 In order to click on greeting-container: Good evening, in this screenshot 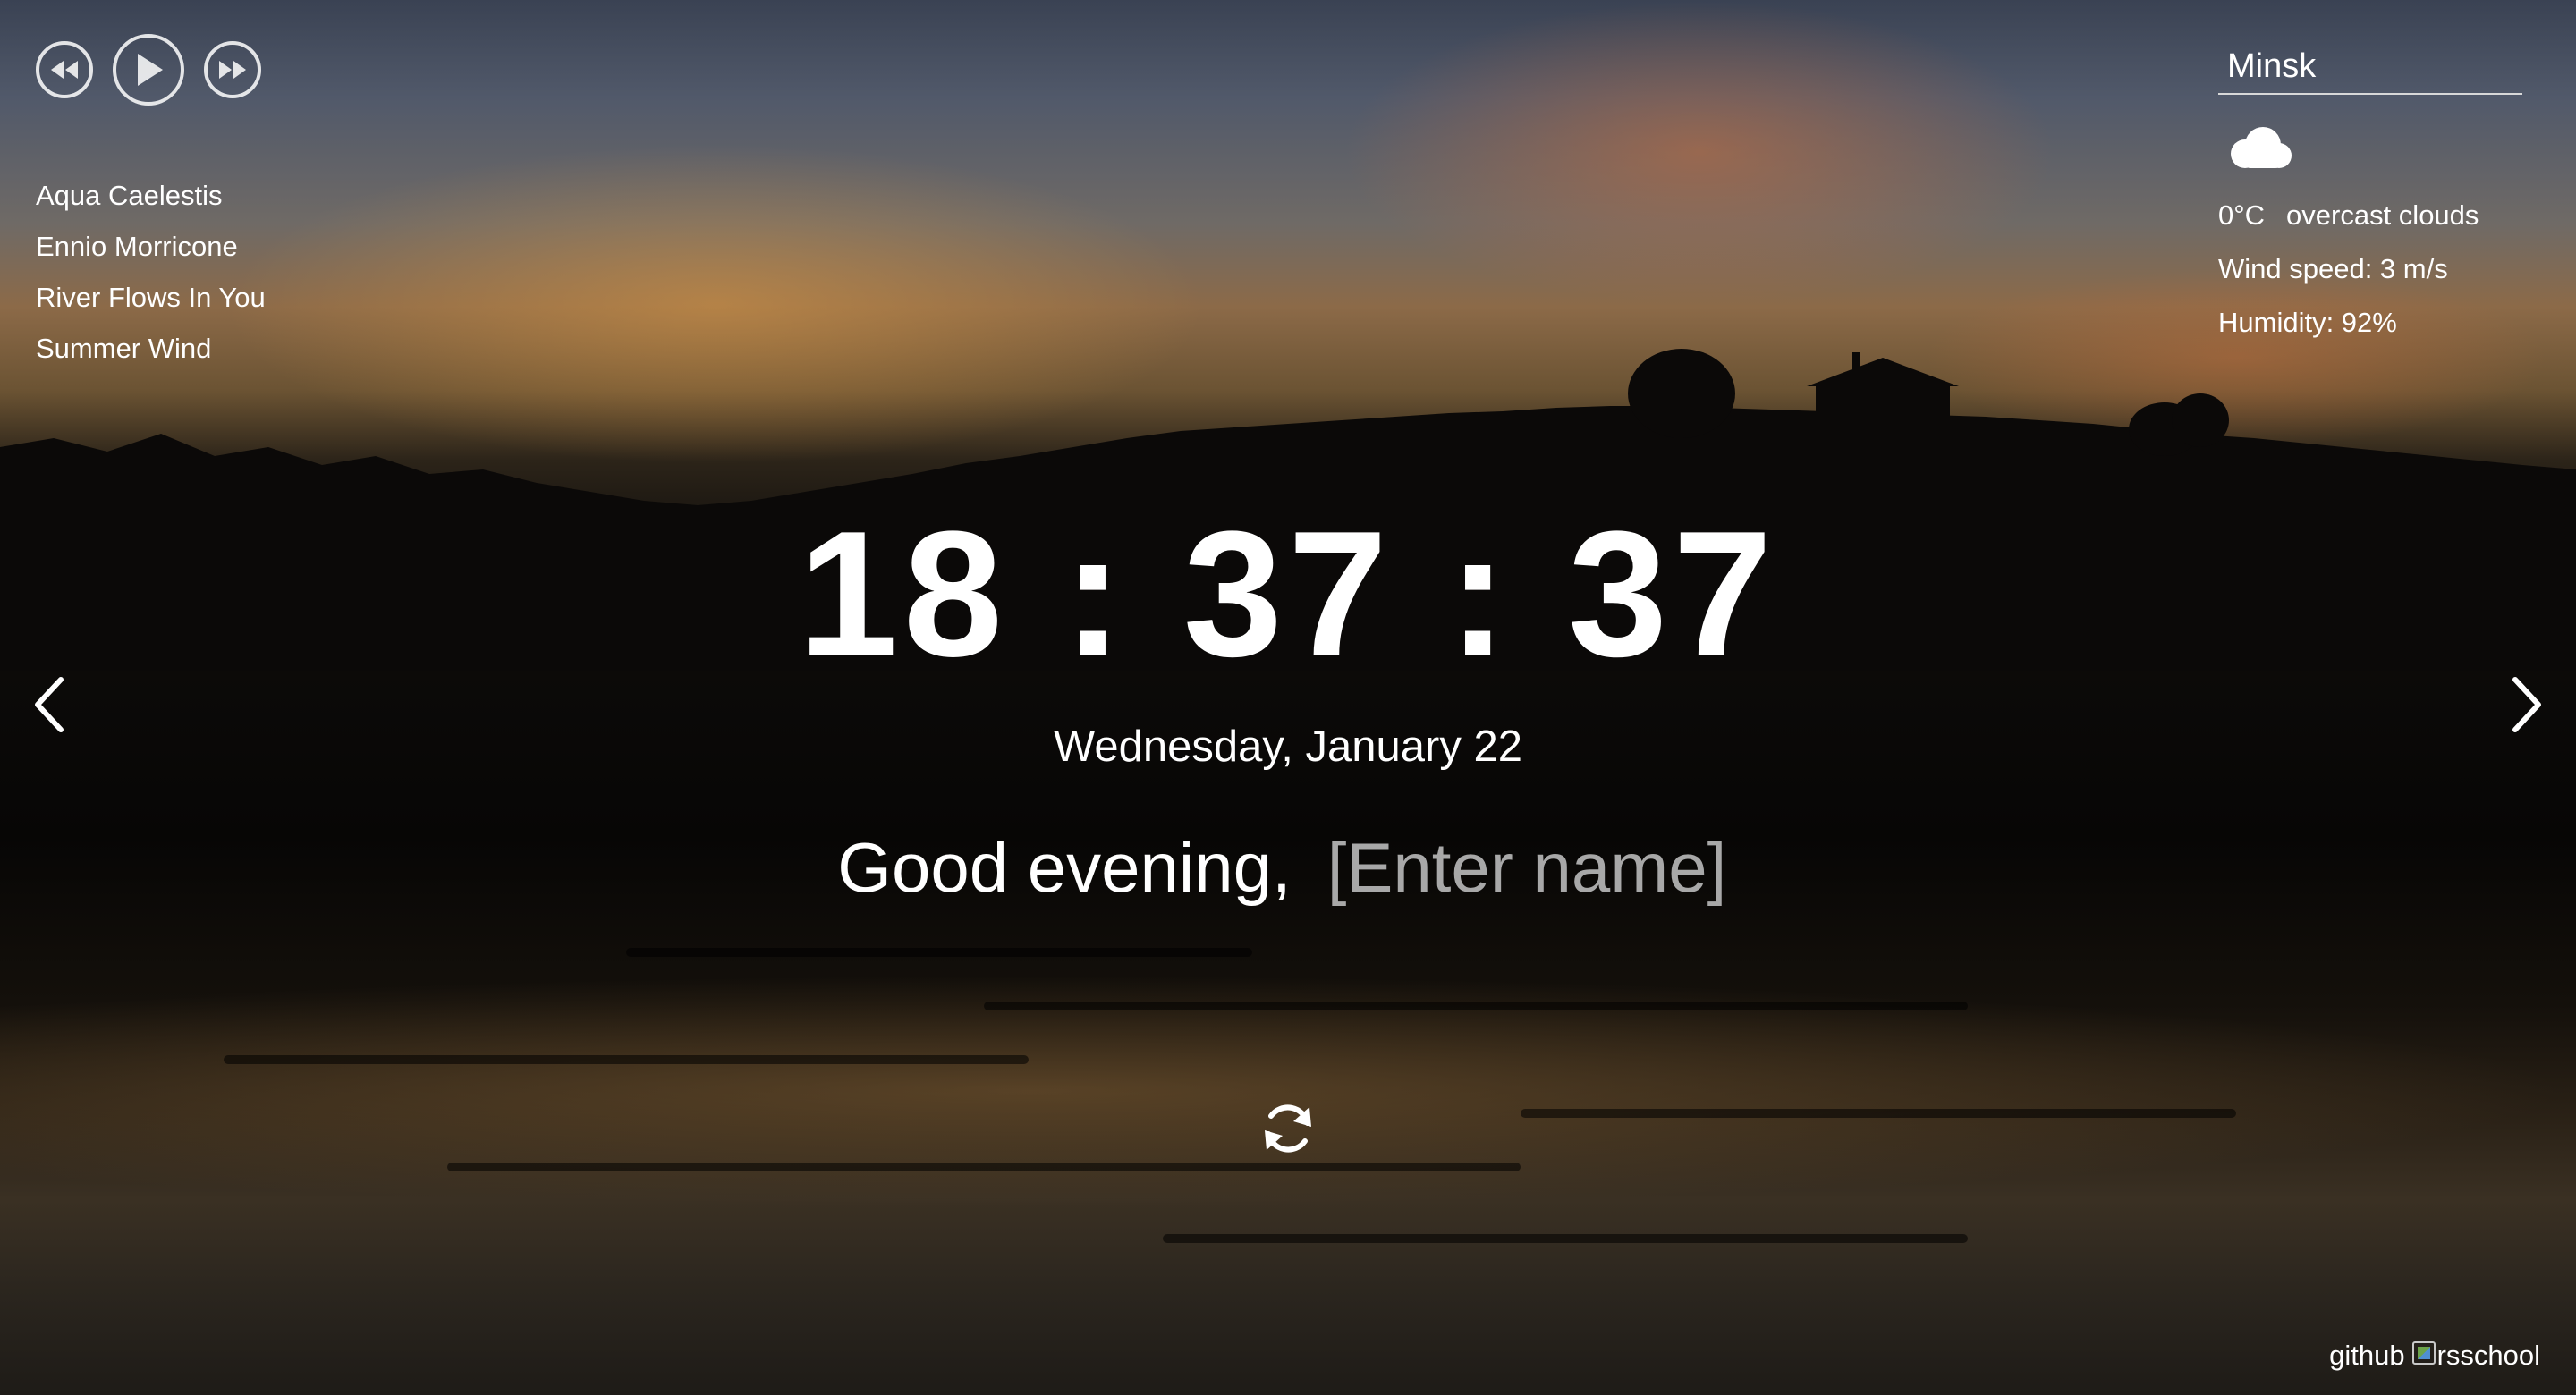, I will do `click(1288, 867)`.